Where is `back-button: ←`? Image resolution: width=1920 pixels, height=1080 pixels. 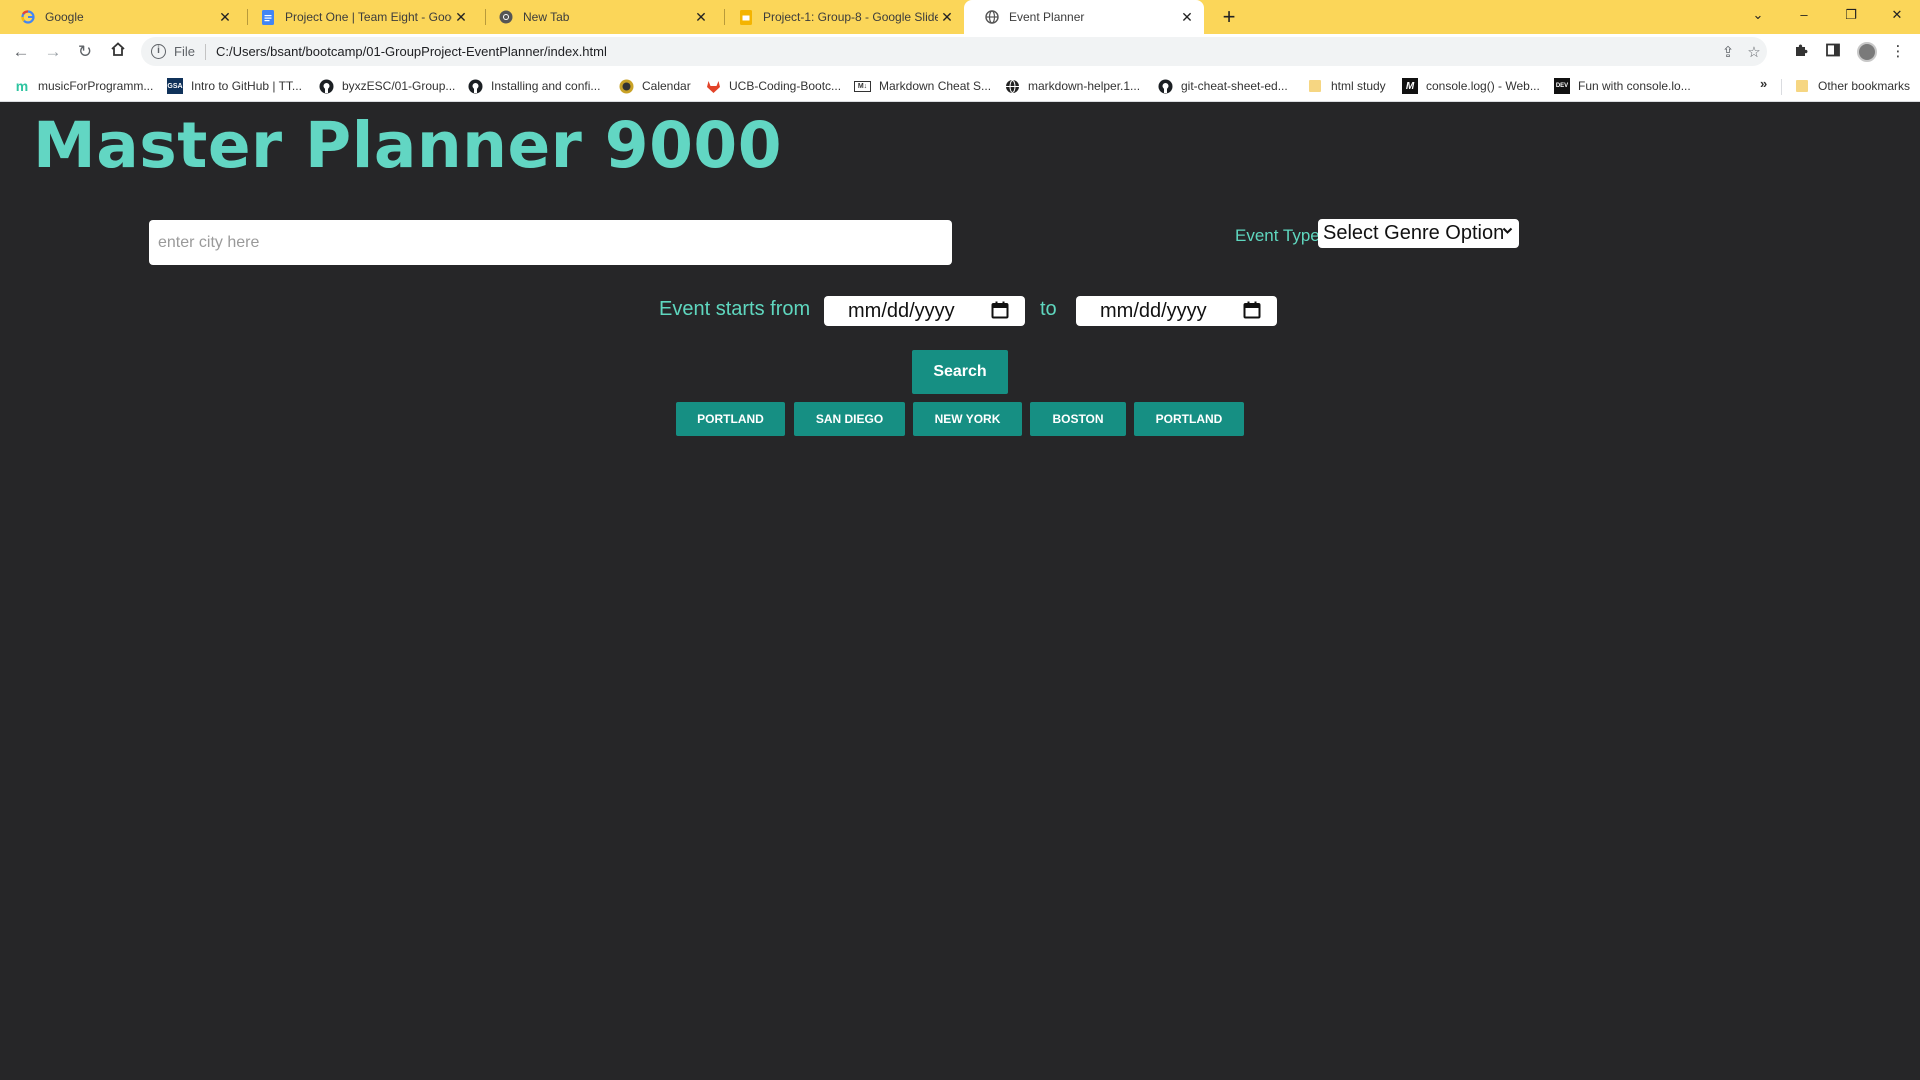
back-button: ← is located at coordinates (21, 52).